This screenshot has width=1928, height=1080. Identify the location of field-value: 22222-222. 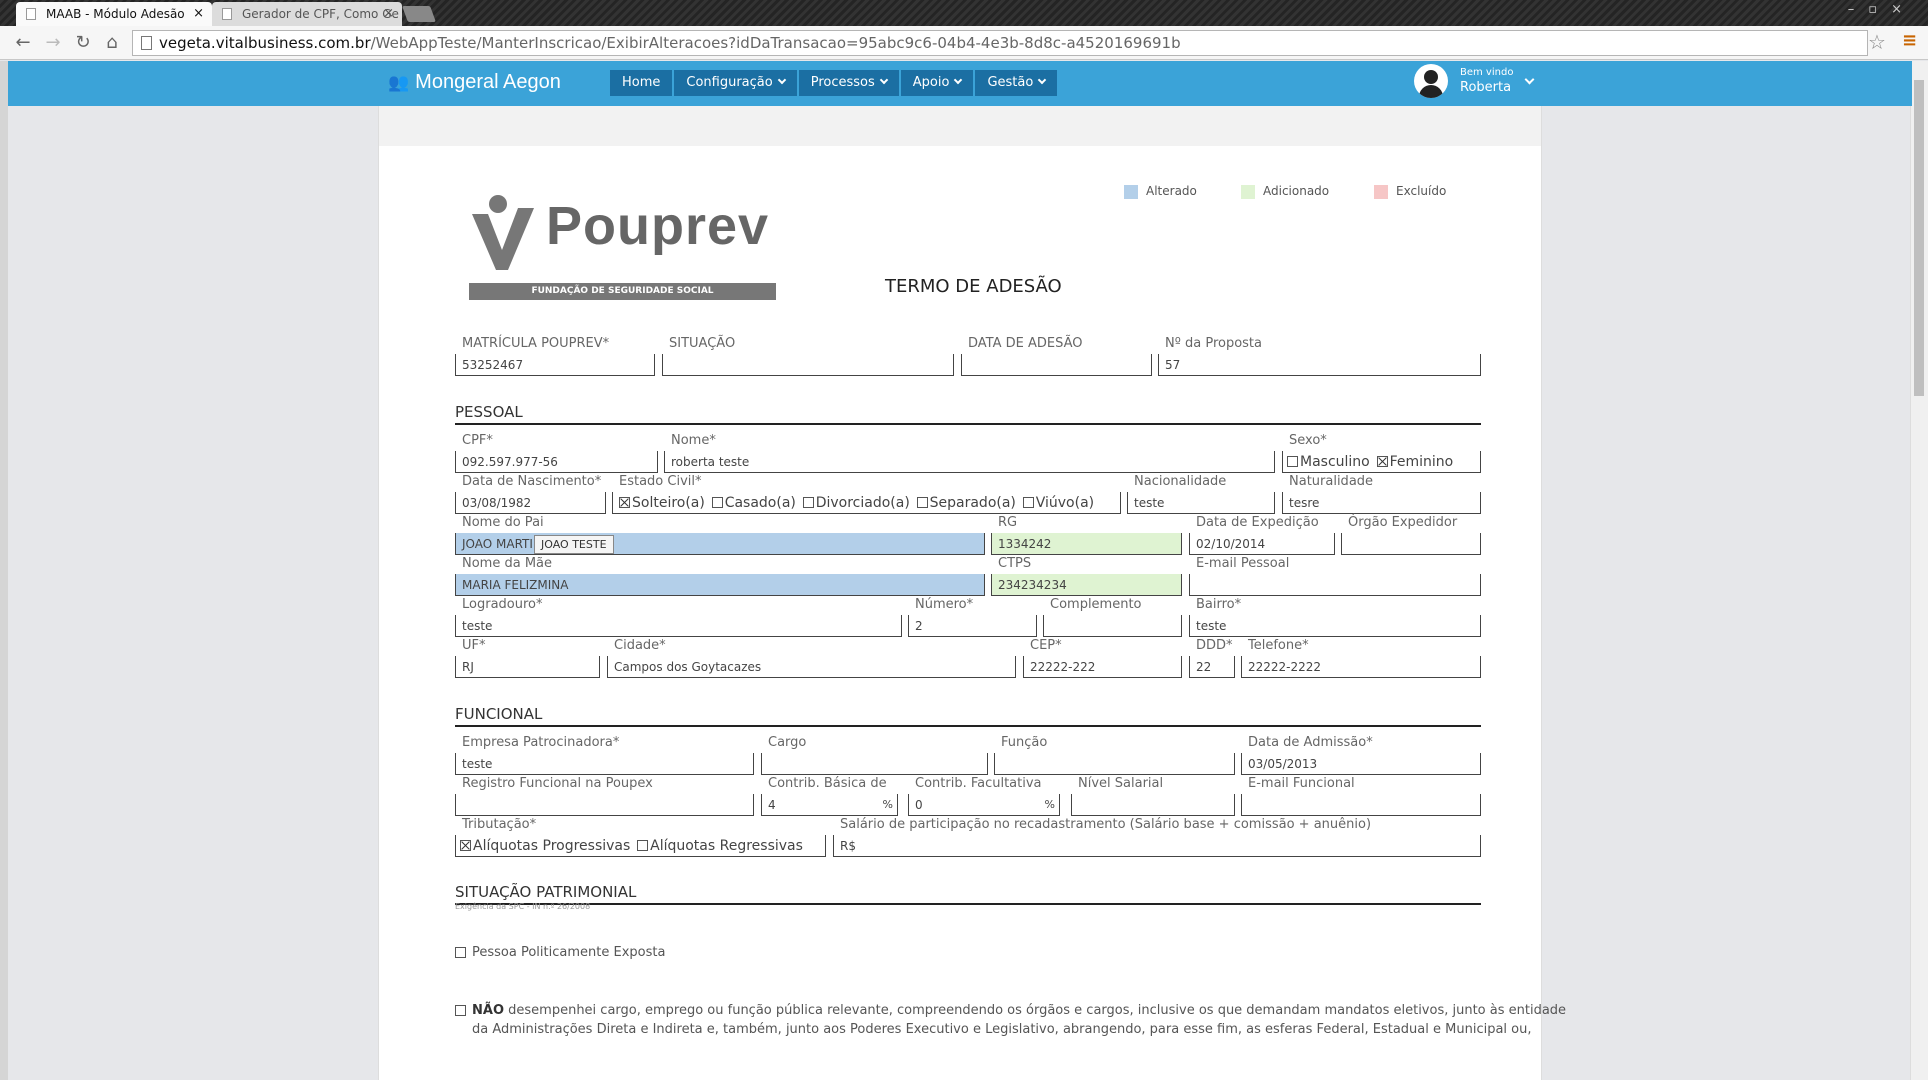
(1102, 667).